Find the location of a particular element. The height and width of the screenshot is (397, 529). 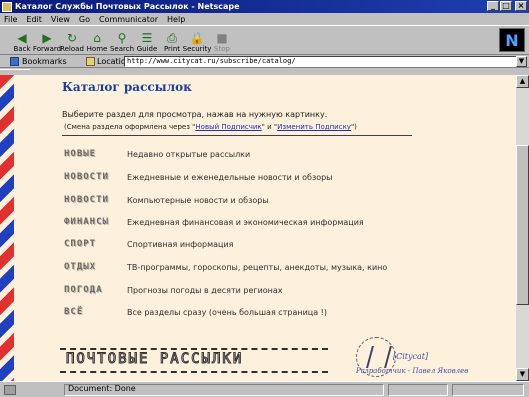

home-icon: ⌂ is located at coordinates (97, 38).